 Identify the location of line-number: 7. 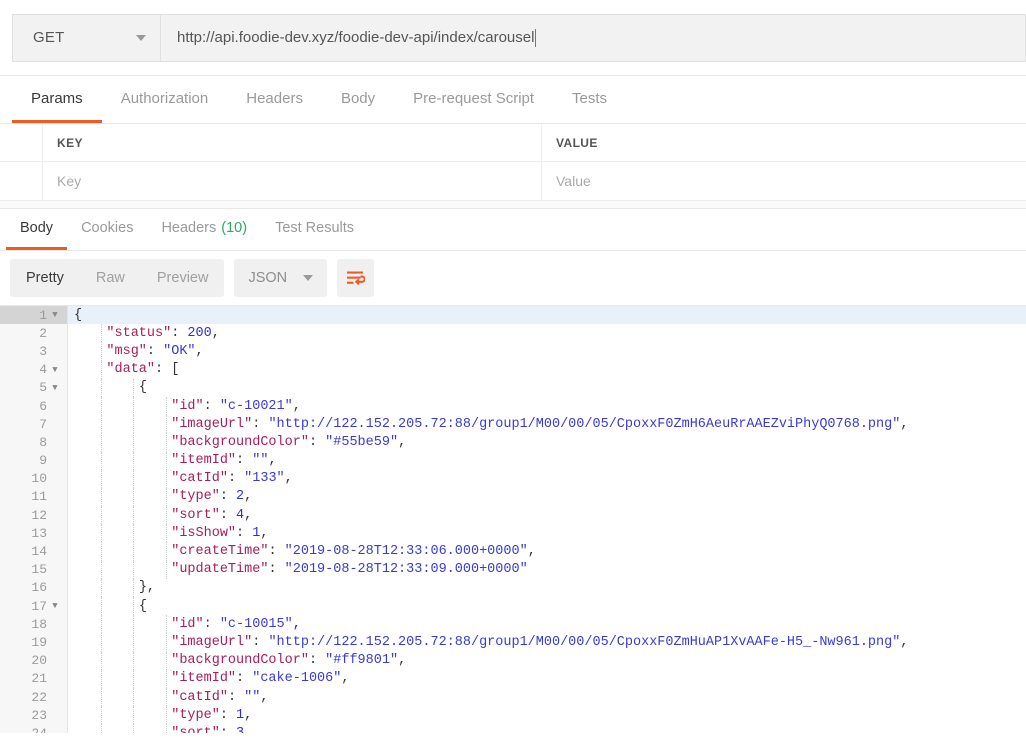
(43, 424).